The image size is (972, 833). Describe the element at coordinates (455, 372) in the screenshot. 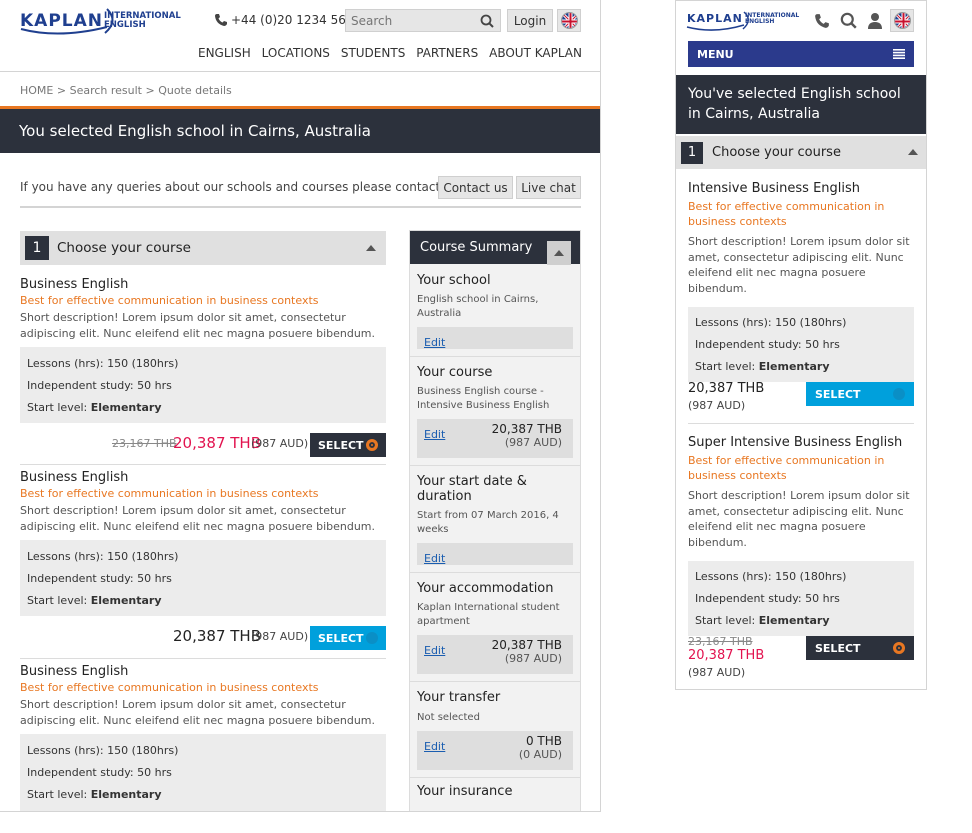

I see `summary-heading: Your course` at that location.